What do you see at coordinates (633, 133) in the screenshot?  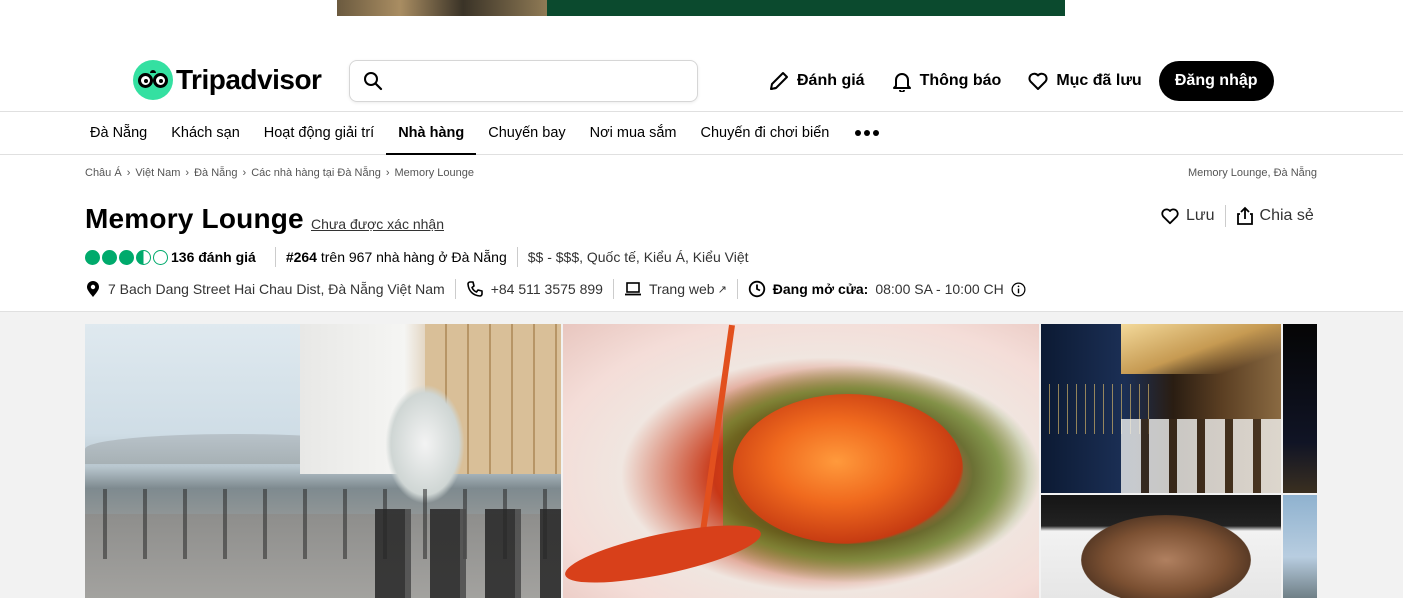 I see `nav-item-shopping: Nơi mua sắm` at bounding box center [633, 133].